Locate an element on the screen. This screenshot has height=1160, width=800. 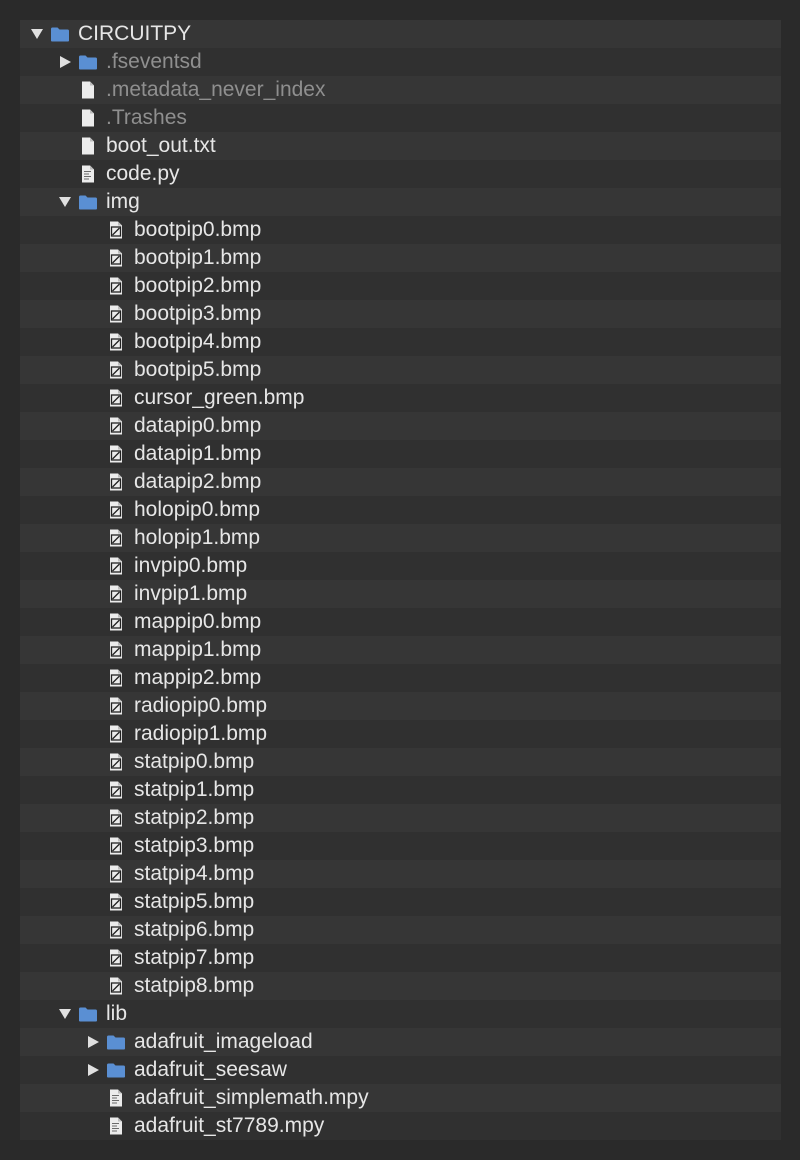
tree-row-file: .Trashes is located at coordinates (400, 118).